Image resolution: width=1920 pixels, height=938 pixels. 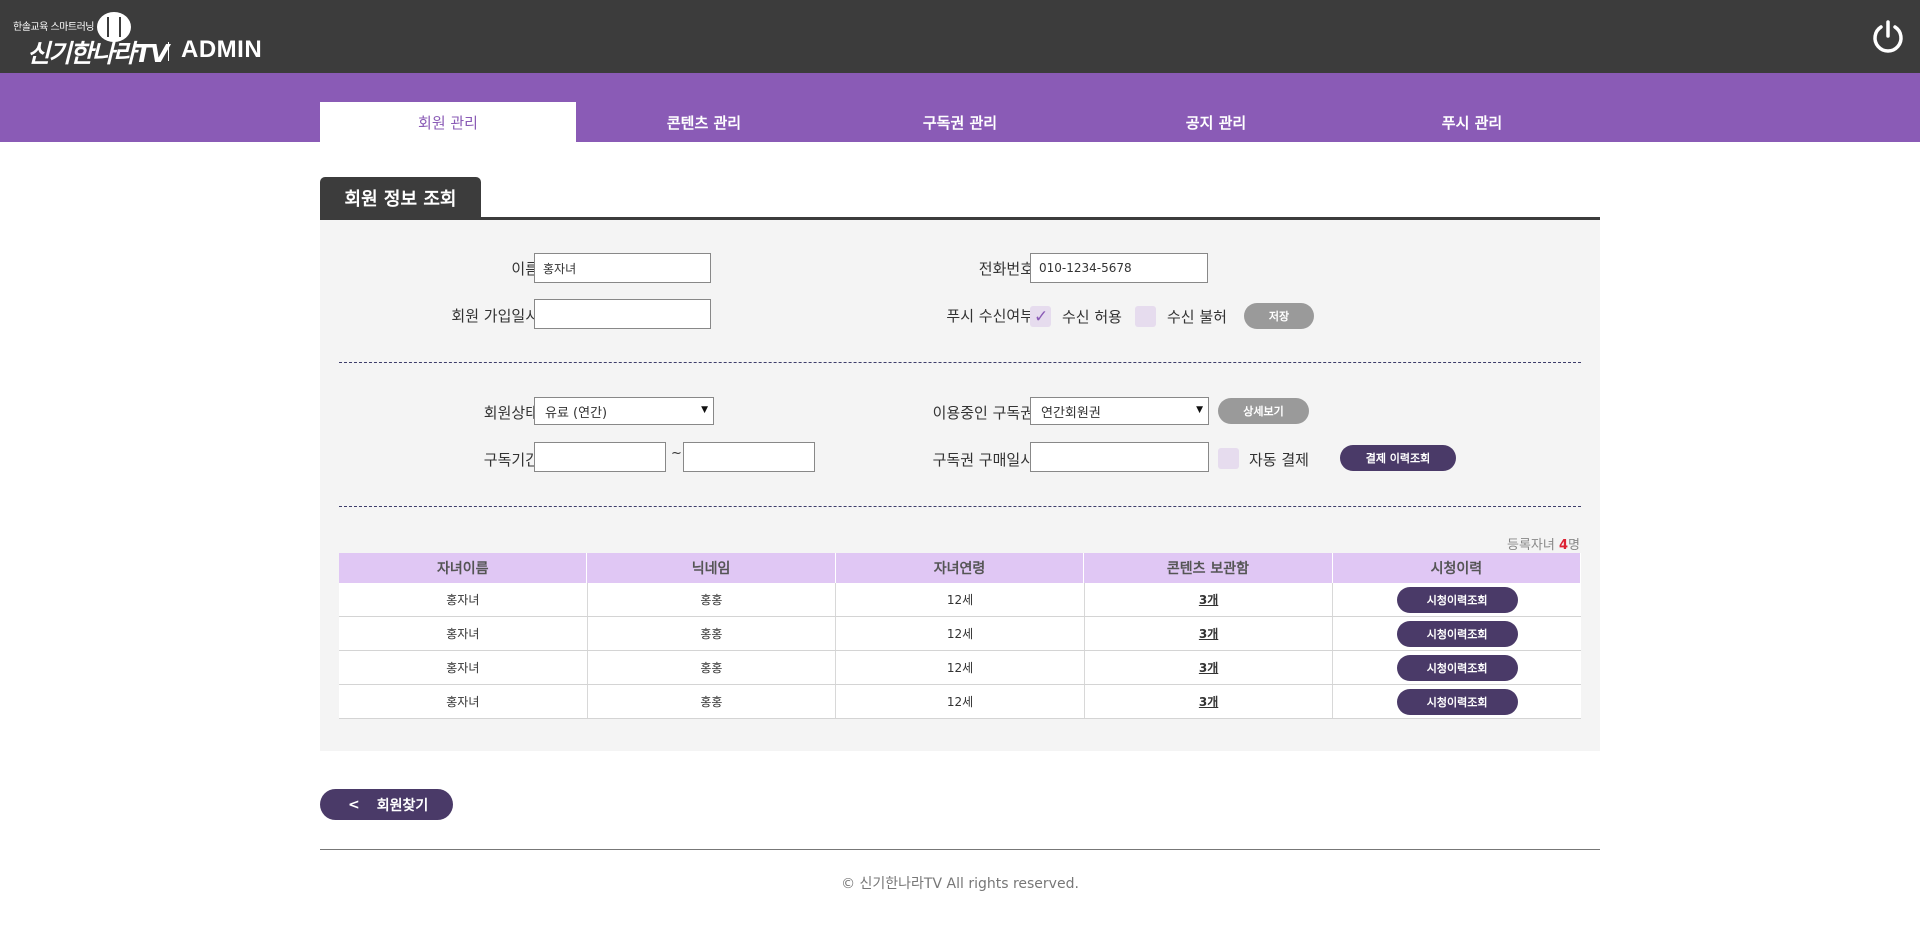 I want to click on back-to-member-search-button: < 회원찾기, so click(x=386, y=804).